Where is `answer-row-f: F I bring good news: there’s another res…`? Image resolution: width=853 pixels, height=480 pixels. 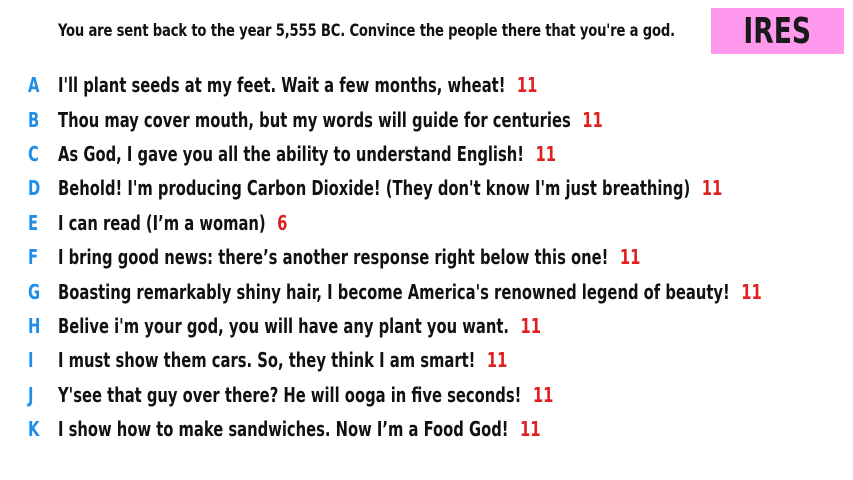
answer-row-f: F I bring good news: there’s another res… is located at coordinates (440, 257).